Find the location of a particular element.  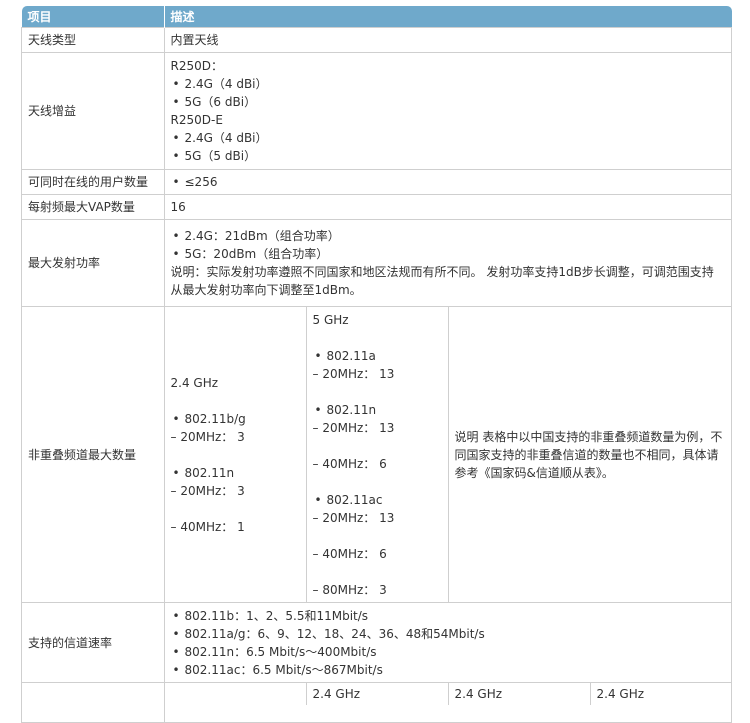

table-header-row: 项目 描述 is located at coordinates (376, 17).